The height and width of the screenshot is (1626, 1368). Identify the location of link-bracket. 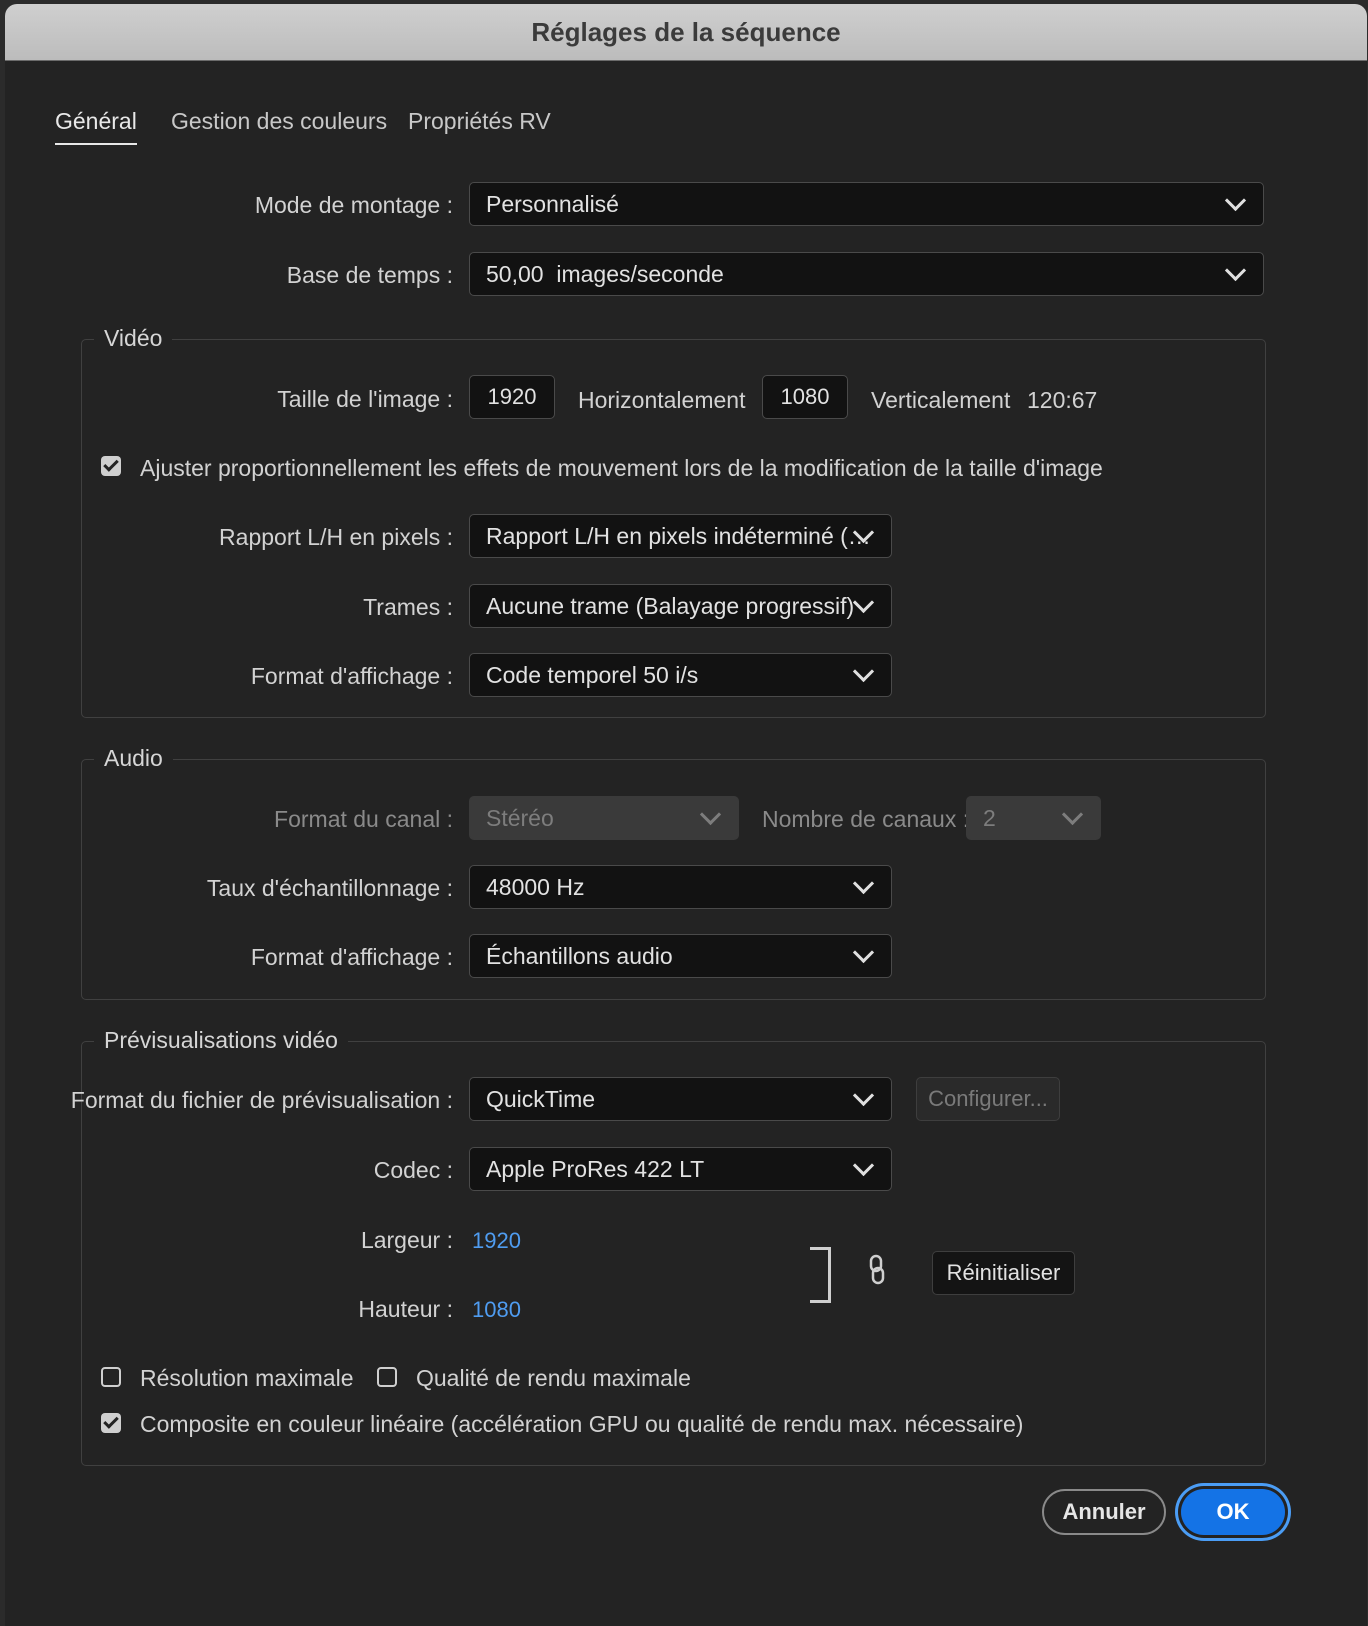
(820, 1275).